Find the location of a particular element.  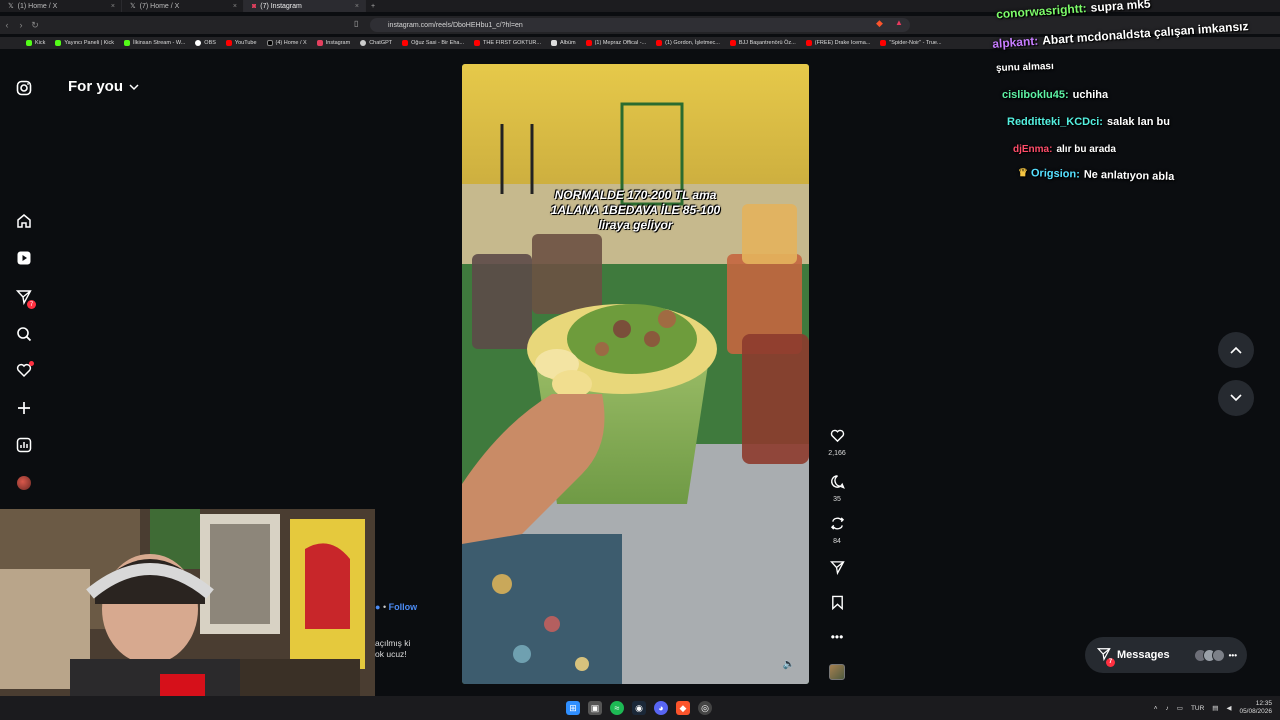

chat-username: Redditteki_KCDci: is located at coordinates (1055, 122).